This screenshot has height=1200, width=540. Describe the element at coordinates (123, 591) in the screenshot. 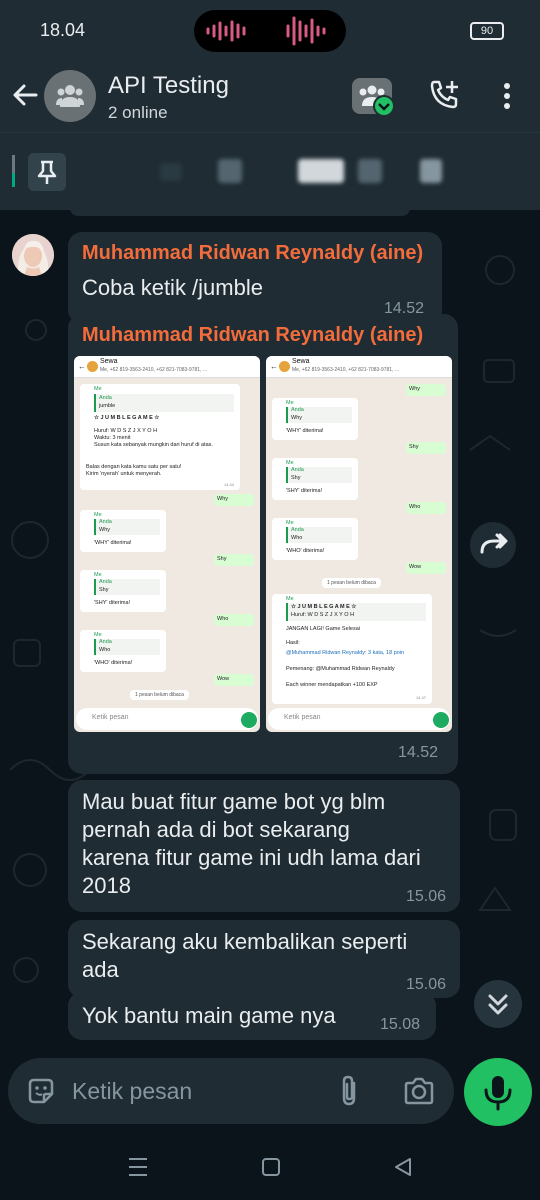

I see `bot-reply: Me Anda Shy 'SHY' diterima!` at that location.